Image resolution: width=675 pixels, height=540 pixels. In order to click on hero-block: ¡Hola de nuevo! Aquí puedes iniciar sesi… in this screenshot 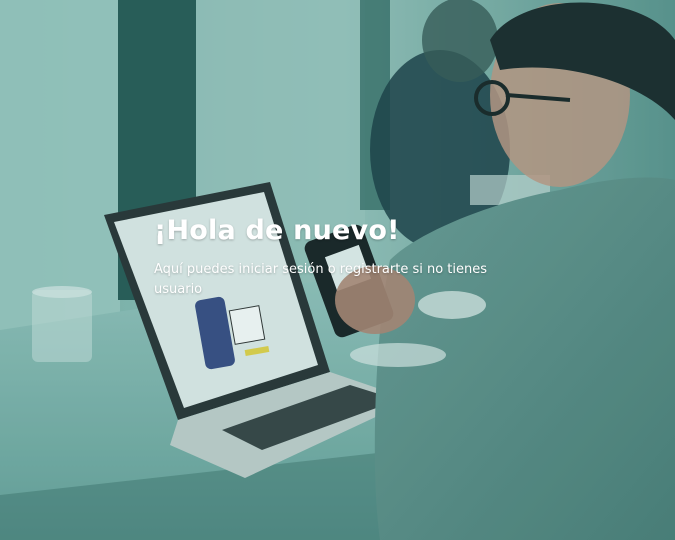, I will do `click(339, 257)`.